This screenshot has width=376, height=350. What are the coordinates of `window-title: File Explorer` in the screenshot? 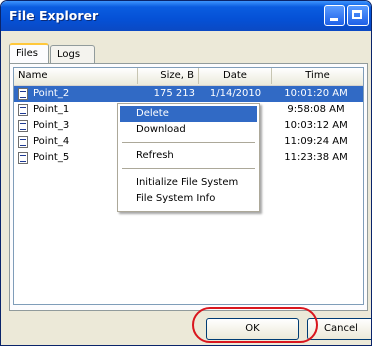 It's located at (54, 15).